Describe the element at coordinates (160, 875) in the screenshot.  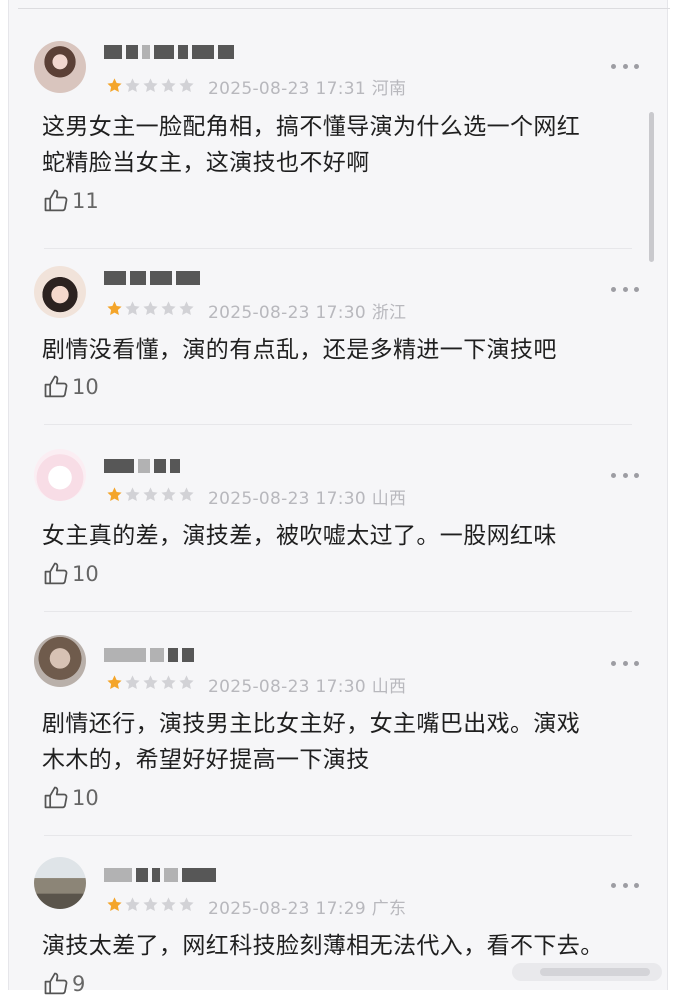
I see `username-blurred` at that location.